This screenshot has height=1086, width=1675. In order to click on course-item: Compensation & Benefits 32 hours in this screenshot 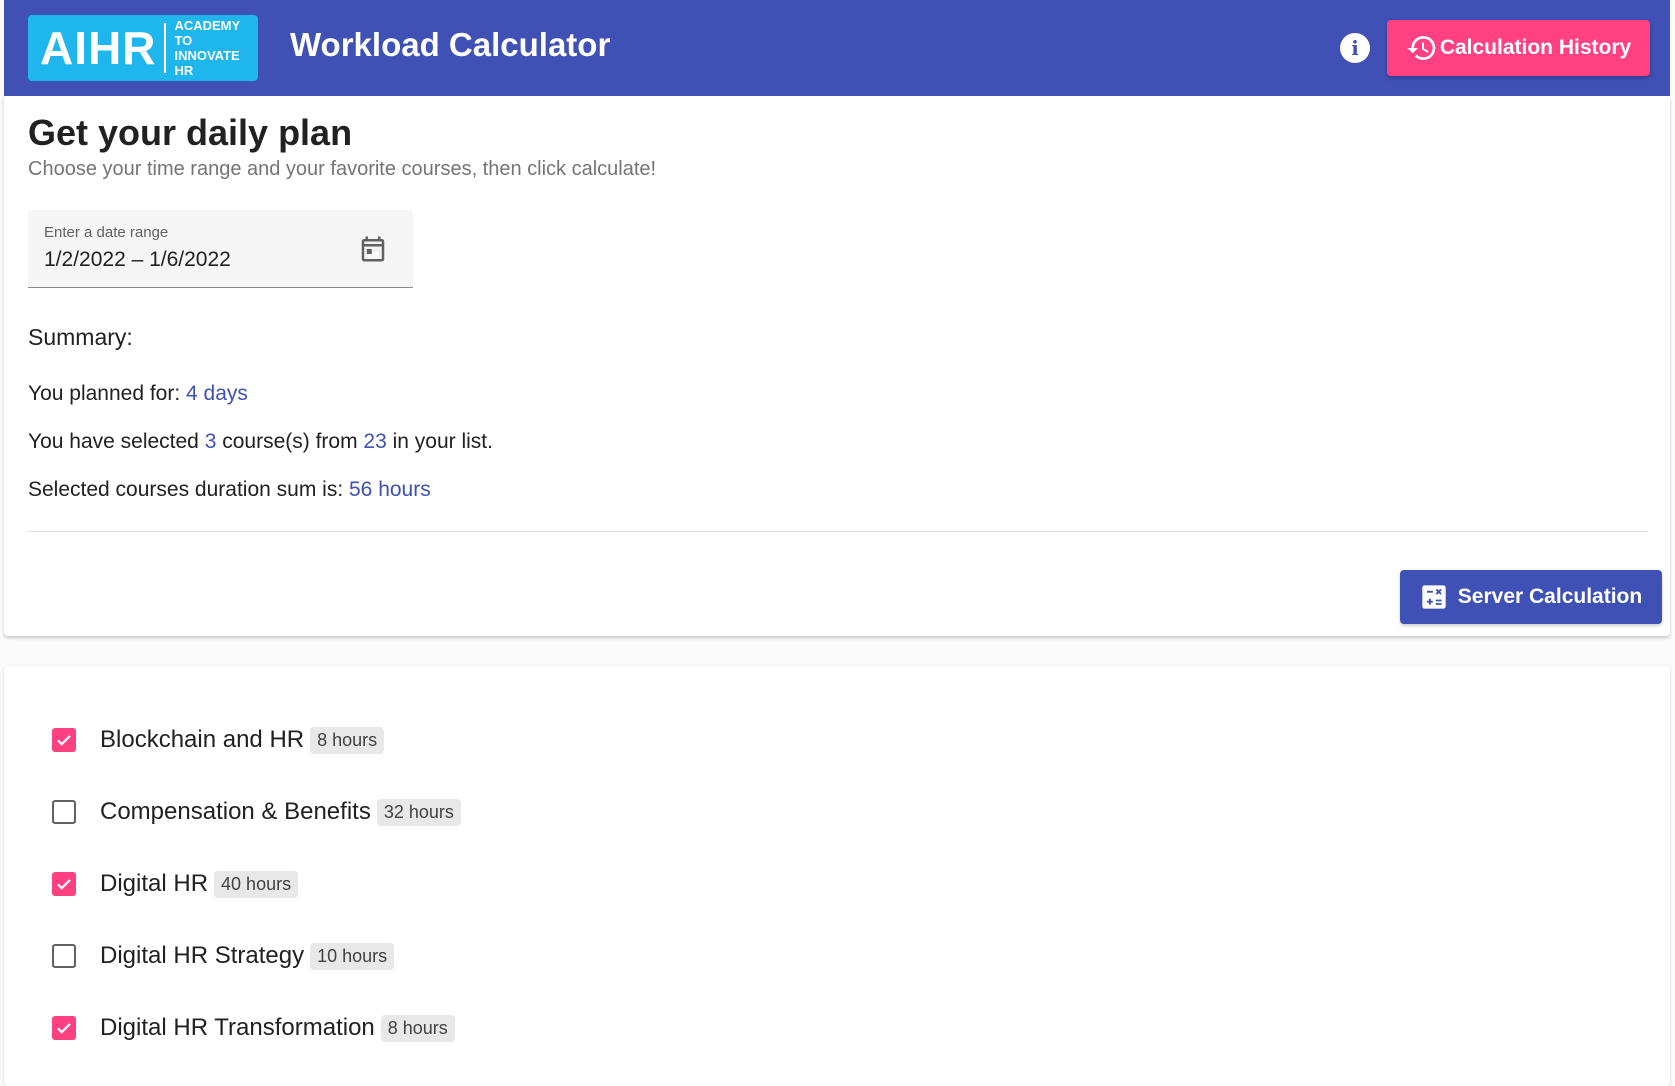, I will do `click(256, 812)`.